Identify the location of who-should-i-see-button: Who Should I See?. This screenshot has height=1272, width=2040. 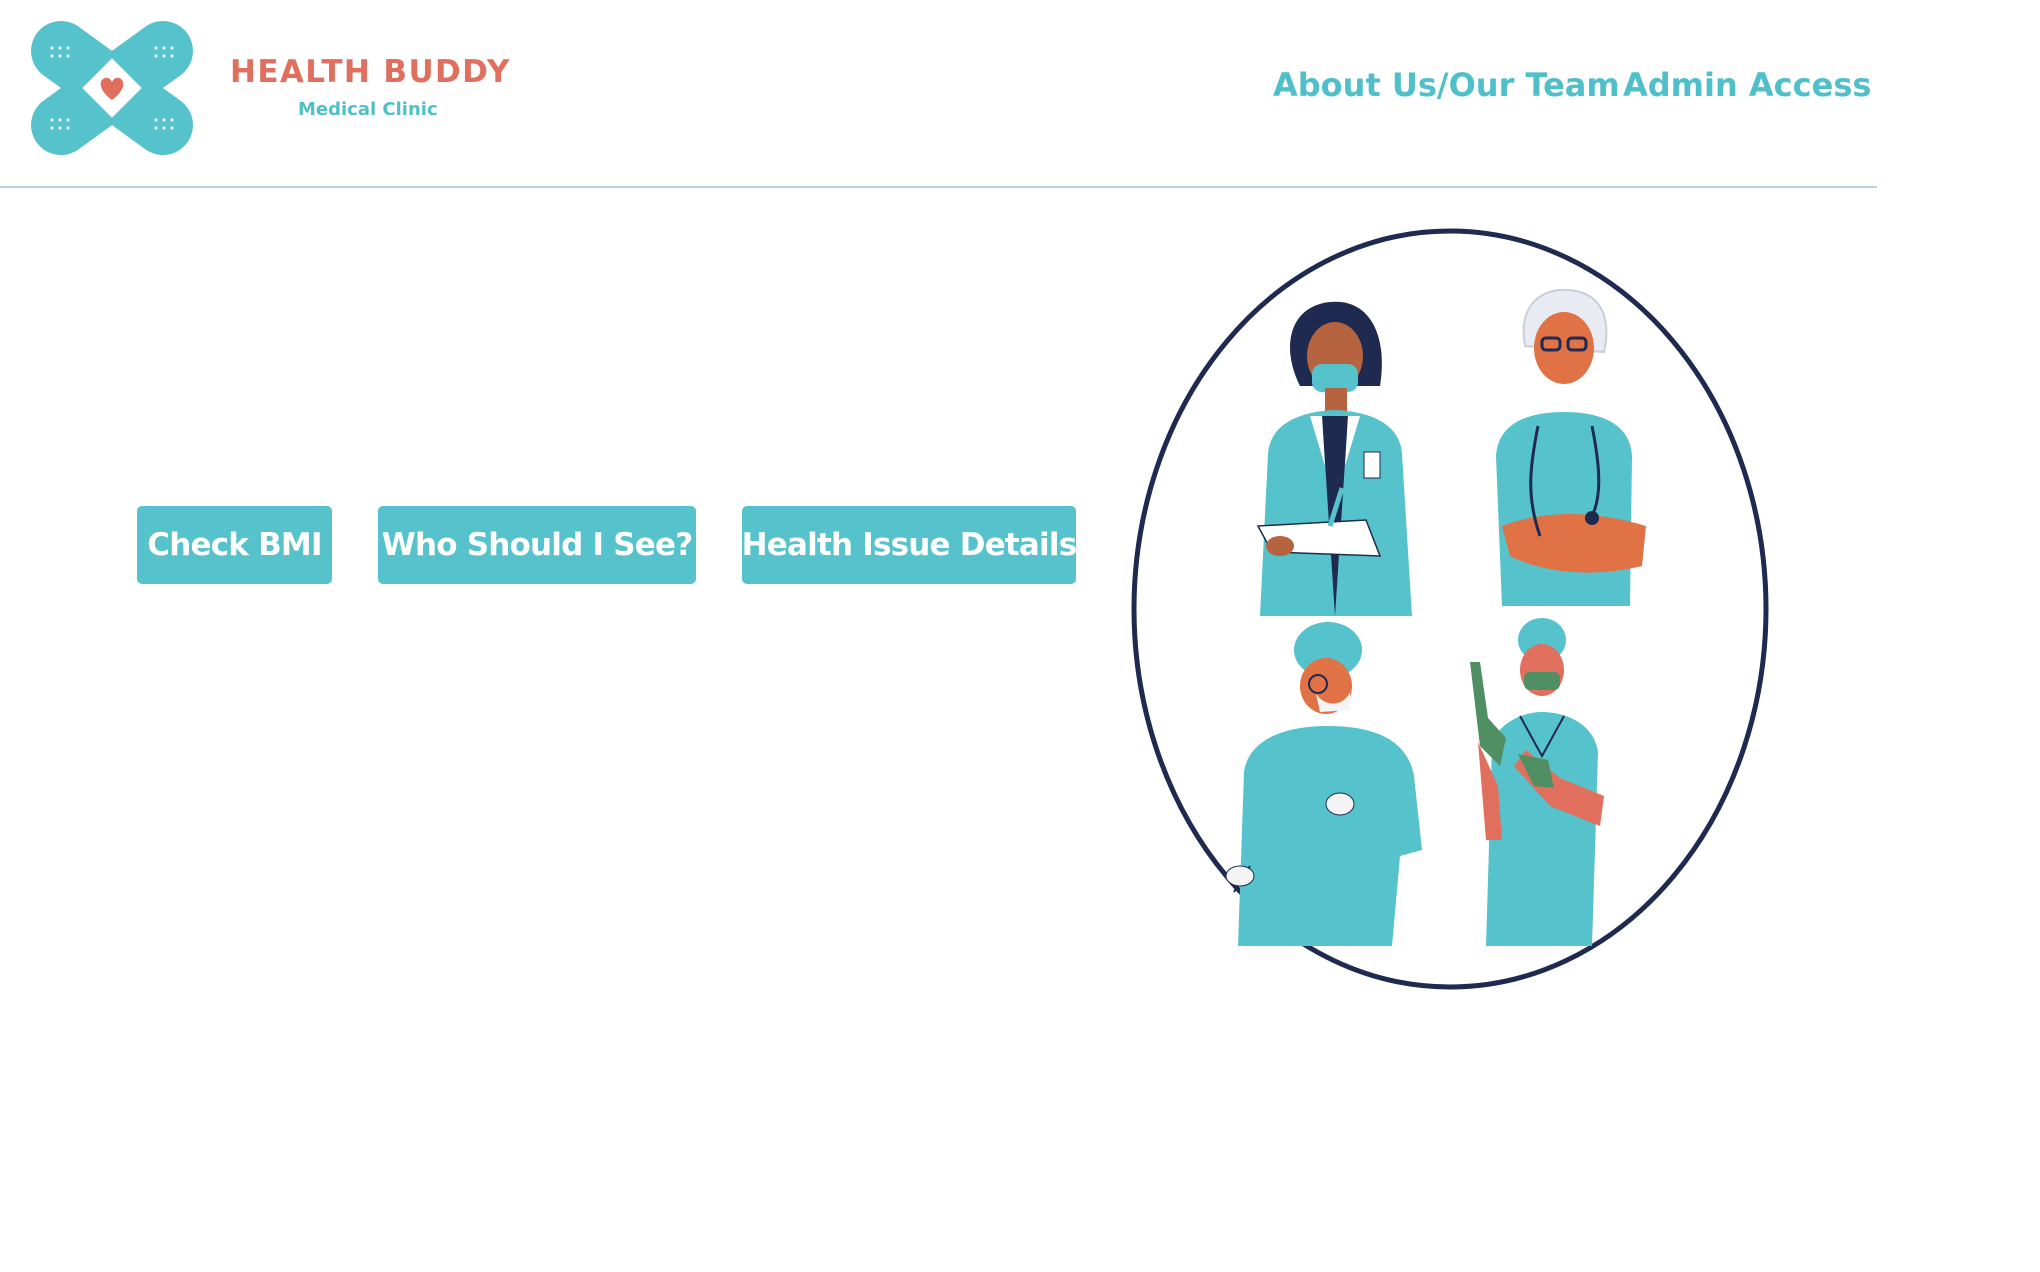
(537, 545).